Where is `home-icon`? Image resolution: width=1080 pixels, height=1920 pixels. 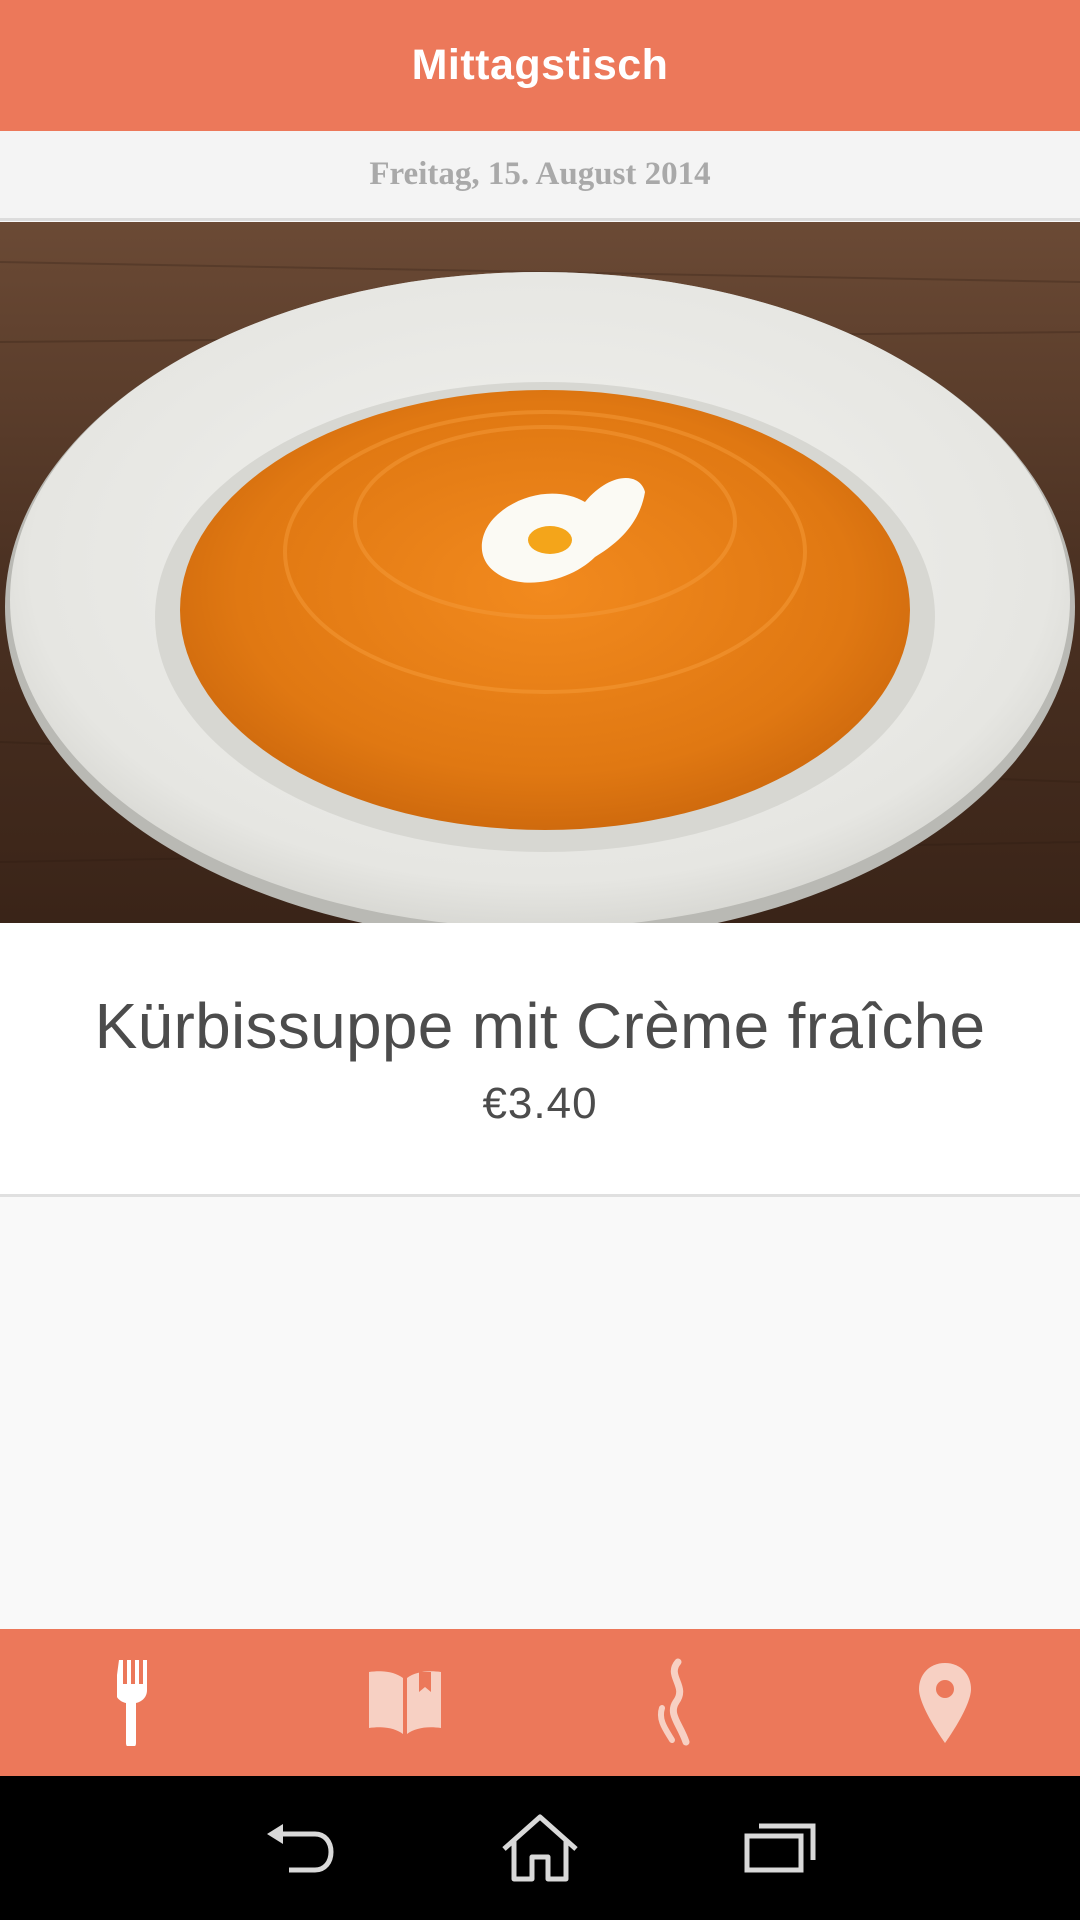 home-icon is located at coordinates (540, 1848).